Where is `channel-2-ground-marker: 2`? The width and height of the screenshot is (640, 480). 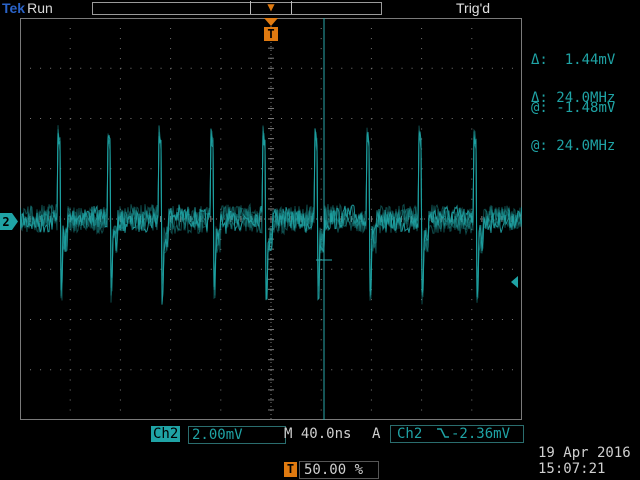
channel-2-ground-marker: 2 is located at coordinates (9, 221).